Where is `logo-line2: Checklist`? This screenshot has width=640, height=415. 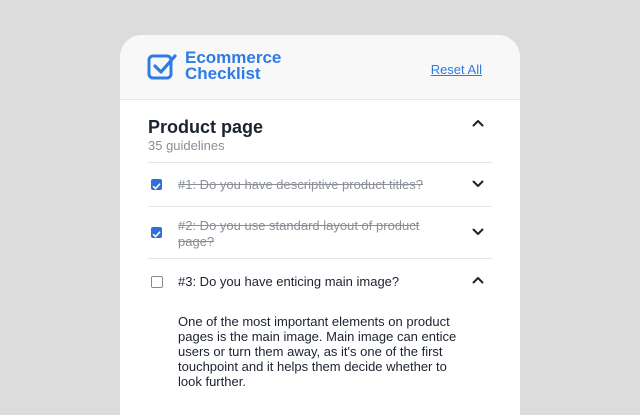
logo-line2: Checklist is located at coordinates (223, 73).